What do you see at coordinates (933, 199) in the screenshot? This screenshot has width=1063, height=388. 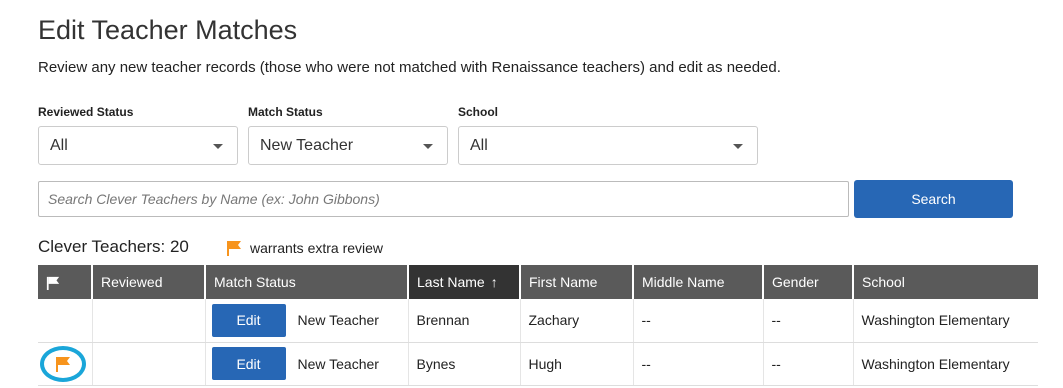 I see `search-button: Search` at bounding box center [933, 199].